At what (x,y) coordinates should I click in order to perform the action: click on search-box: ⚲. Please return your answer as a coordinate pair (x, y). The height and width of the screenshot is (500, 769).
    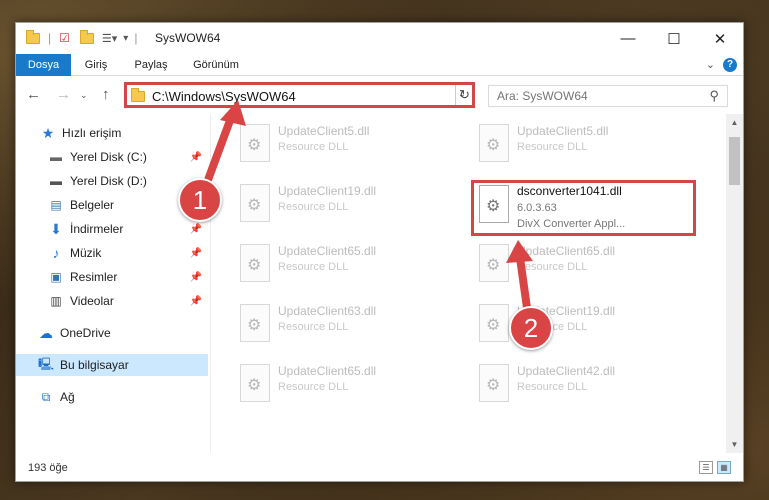
    Looking at the image, I should click on (608, 96).